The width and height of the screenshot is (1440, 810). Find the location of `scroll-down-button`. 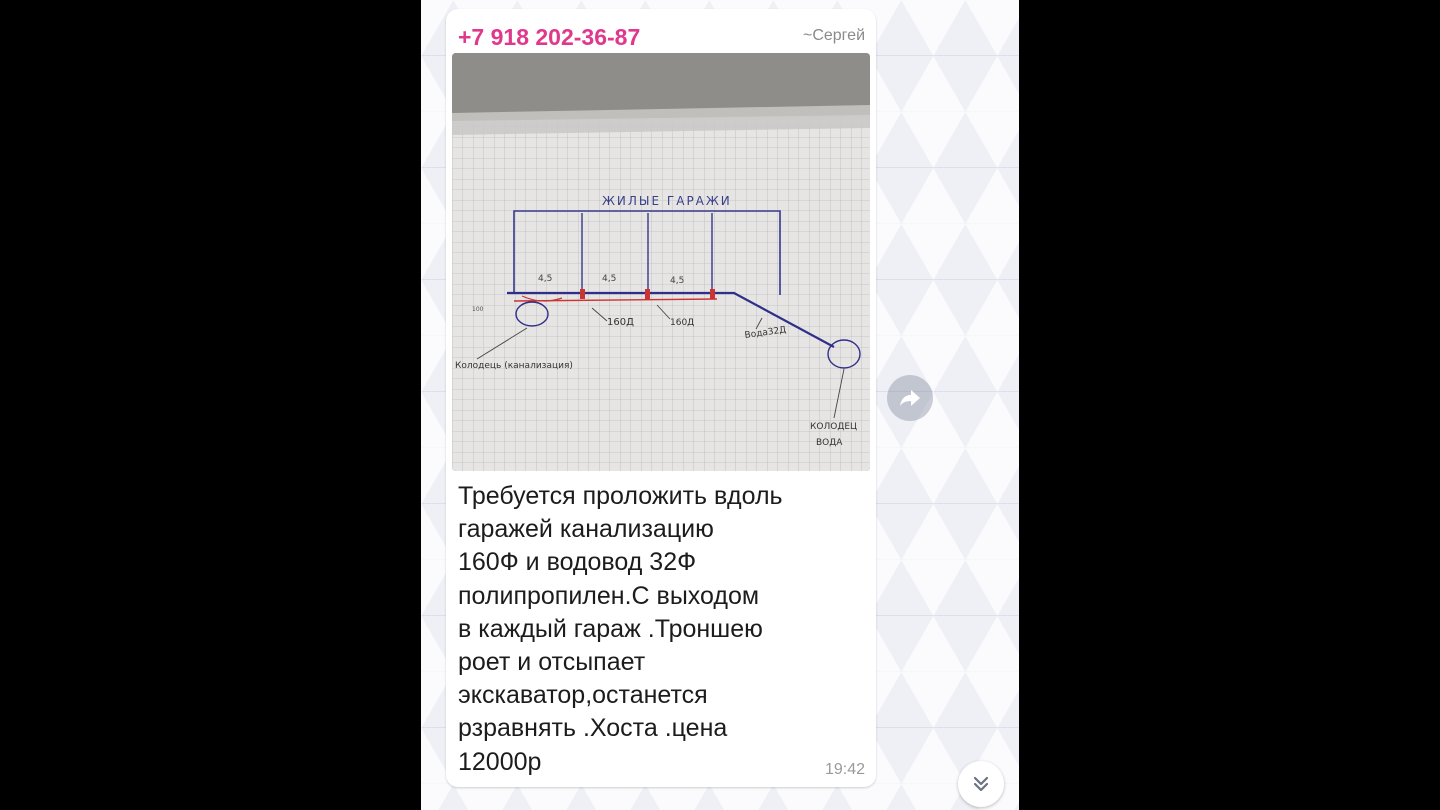

scroll-down-button is located at coordinates (981, 784).